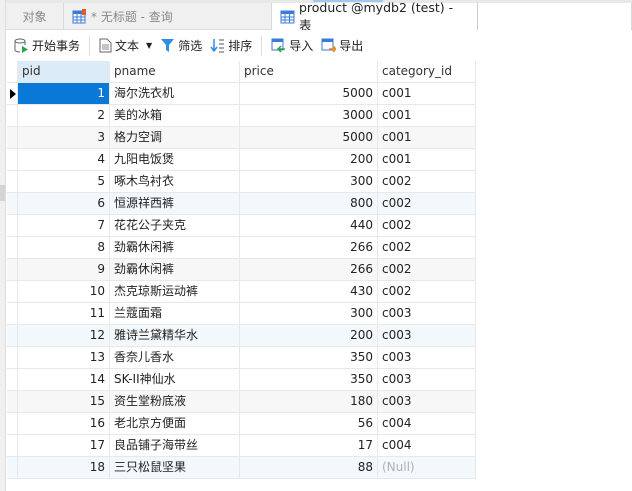  I want to click on pname-cell: 恒源祥西裤, so click(175, 204).